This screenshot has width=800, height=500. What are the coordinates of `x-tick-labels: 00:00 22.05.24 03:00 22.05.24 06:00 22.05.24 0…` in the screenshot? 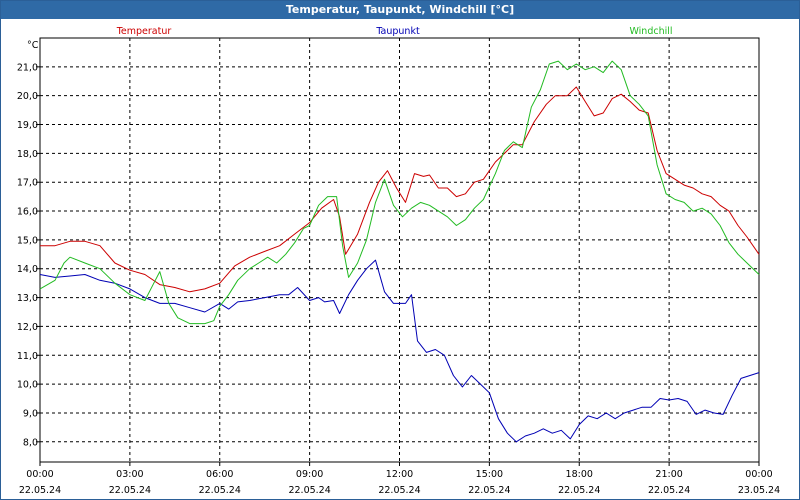 It's located at (399, 479).